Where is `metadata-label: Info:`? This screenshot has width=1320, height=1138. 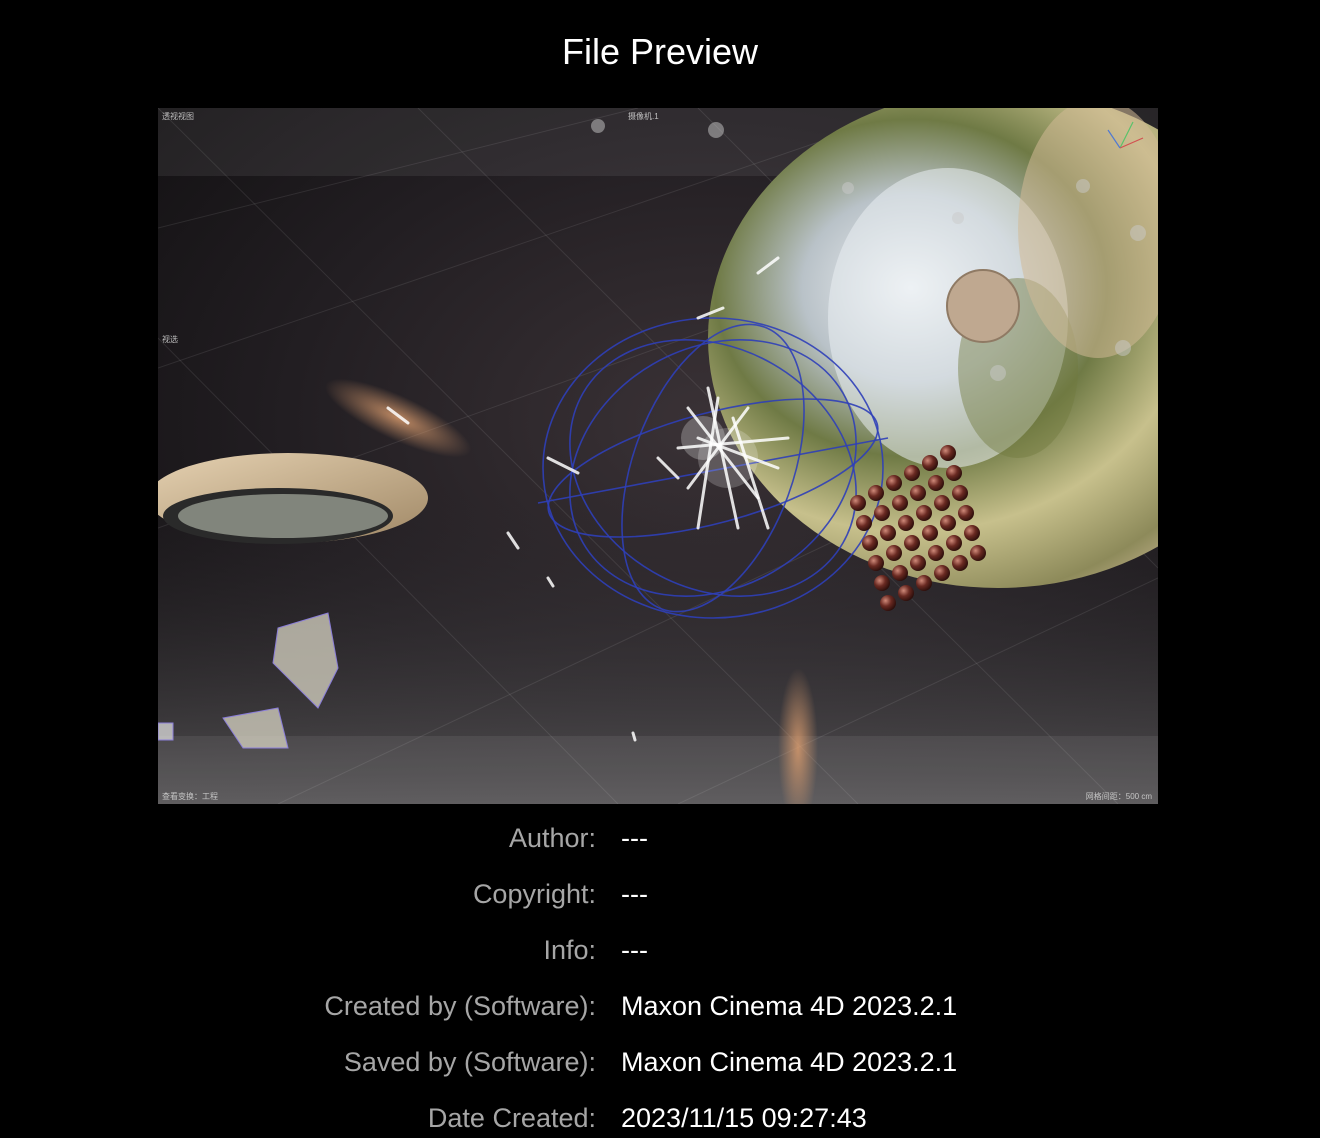 metadata-label: Info: is located at coordinates (569, 950).